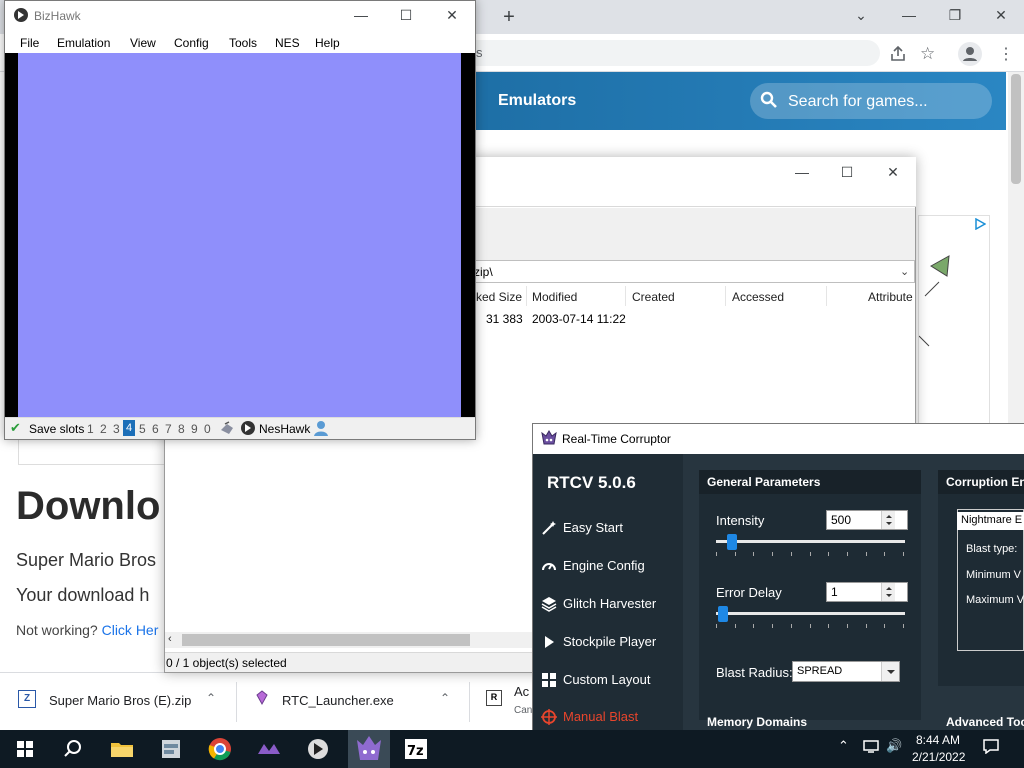 The image size is (1024, 768). What do you see at coordinates (893, 172) in the screenshot?
I see `archive-close-button: ✕` at bounding box center [893, 172].